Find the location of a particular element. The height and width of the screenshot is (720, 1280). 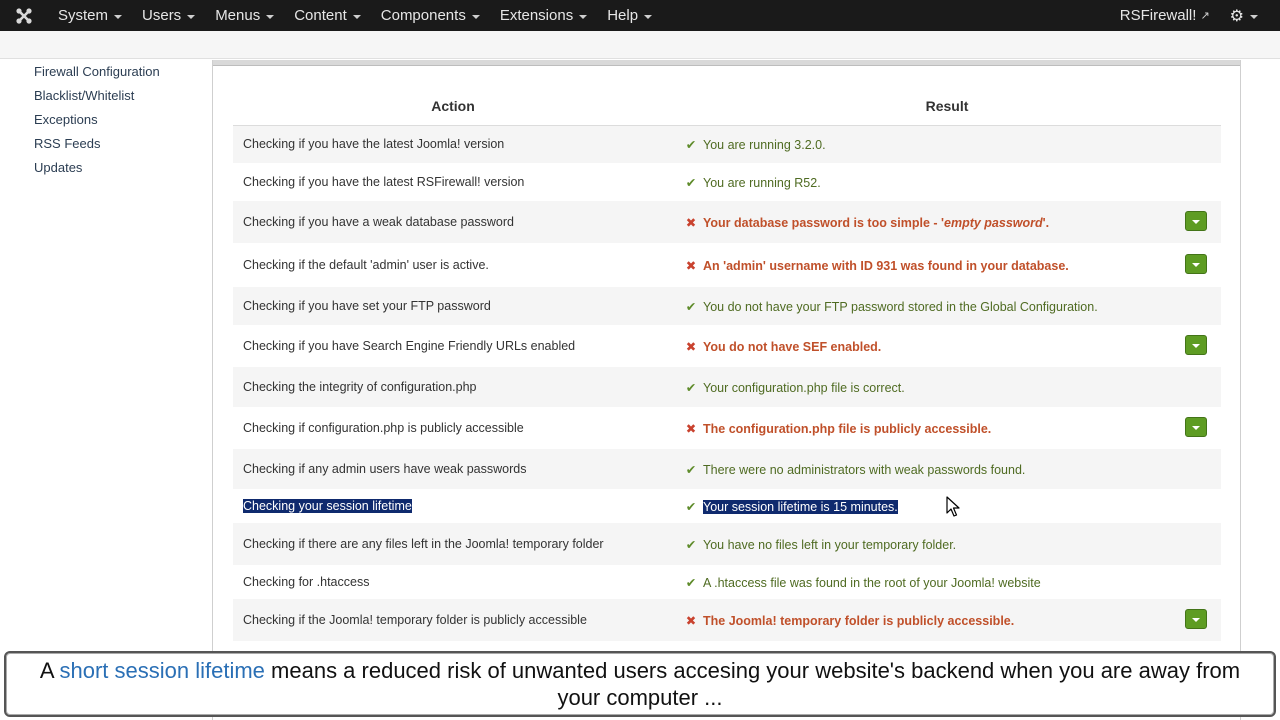

menu-label: Content is located at coordinates (320, 15).